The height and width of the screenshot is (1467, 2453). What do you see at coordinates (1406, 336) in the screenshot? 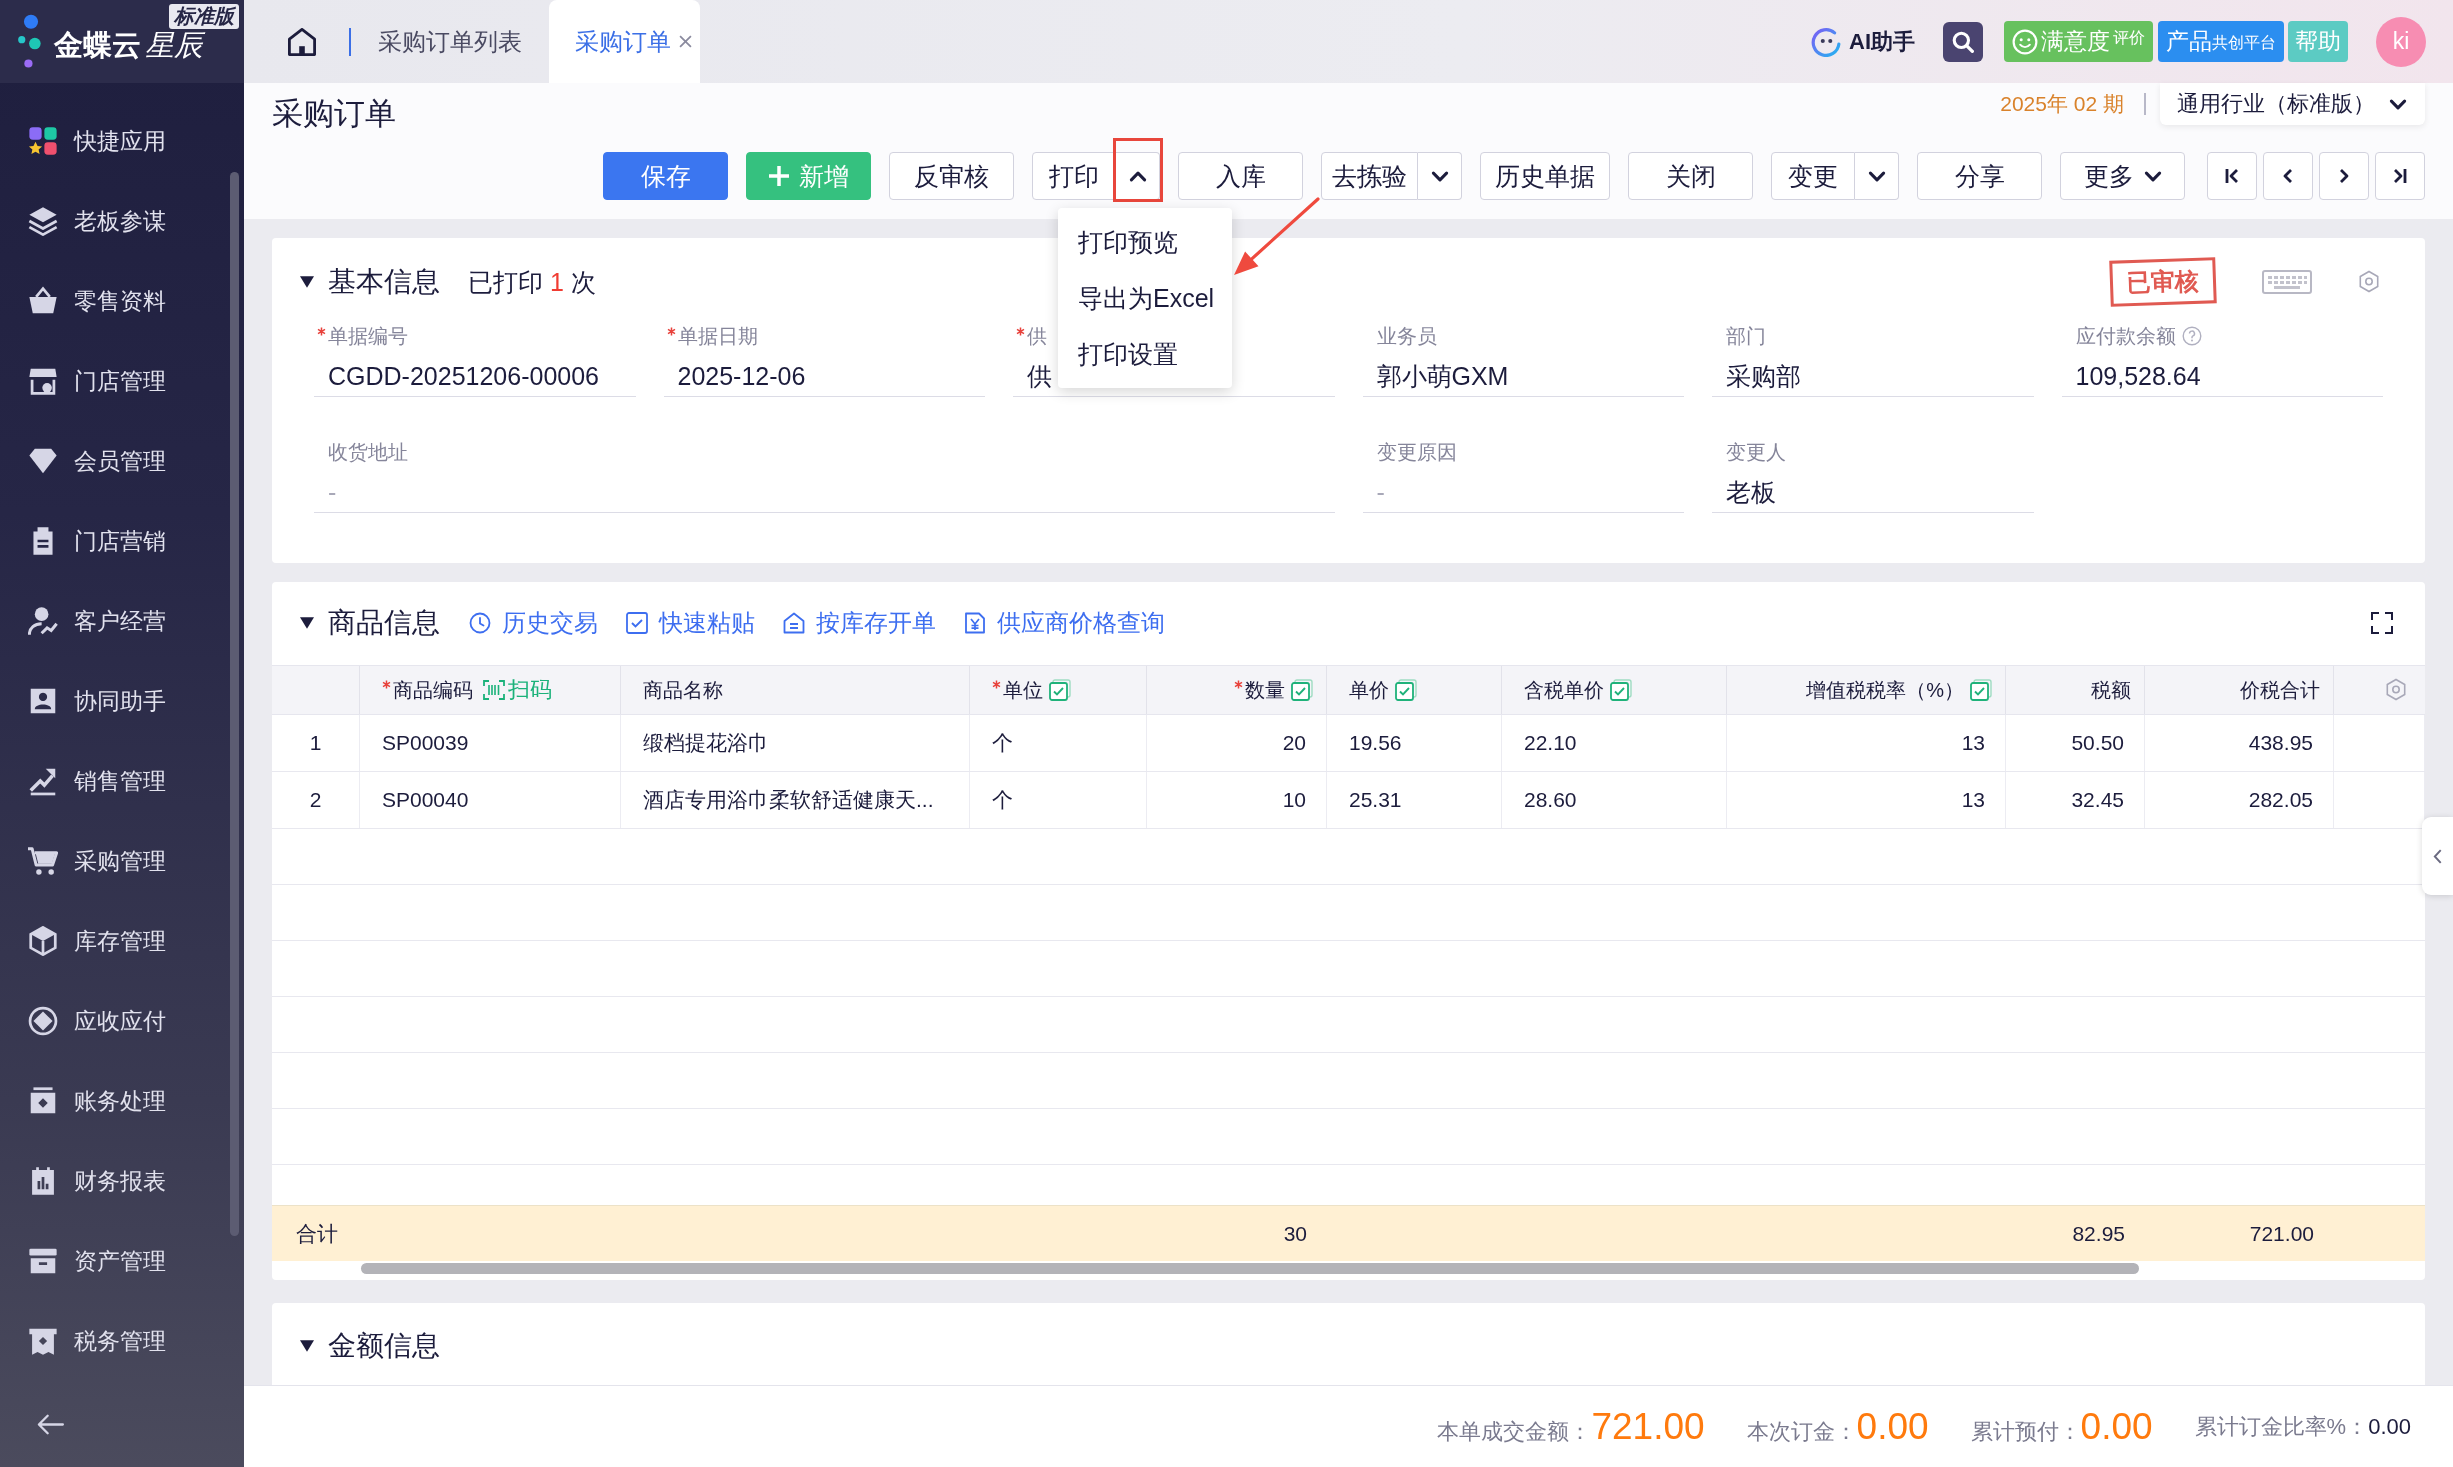
I see `field-label: 业务员` at bounding box center [1406, 336].